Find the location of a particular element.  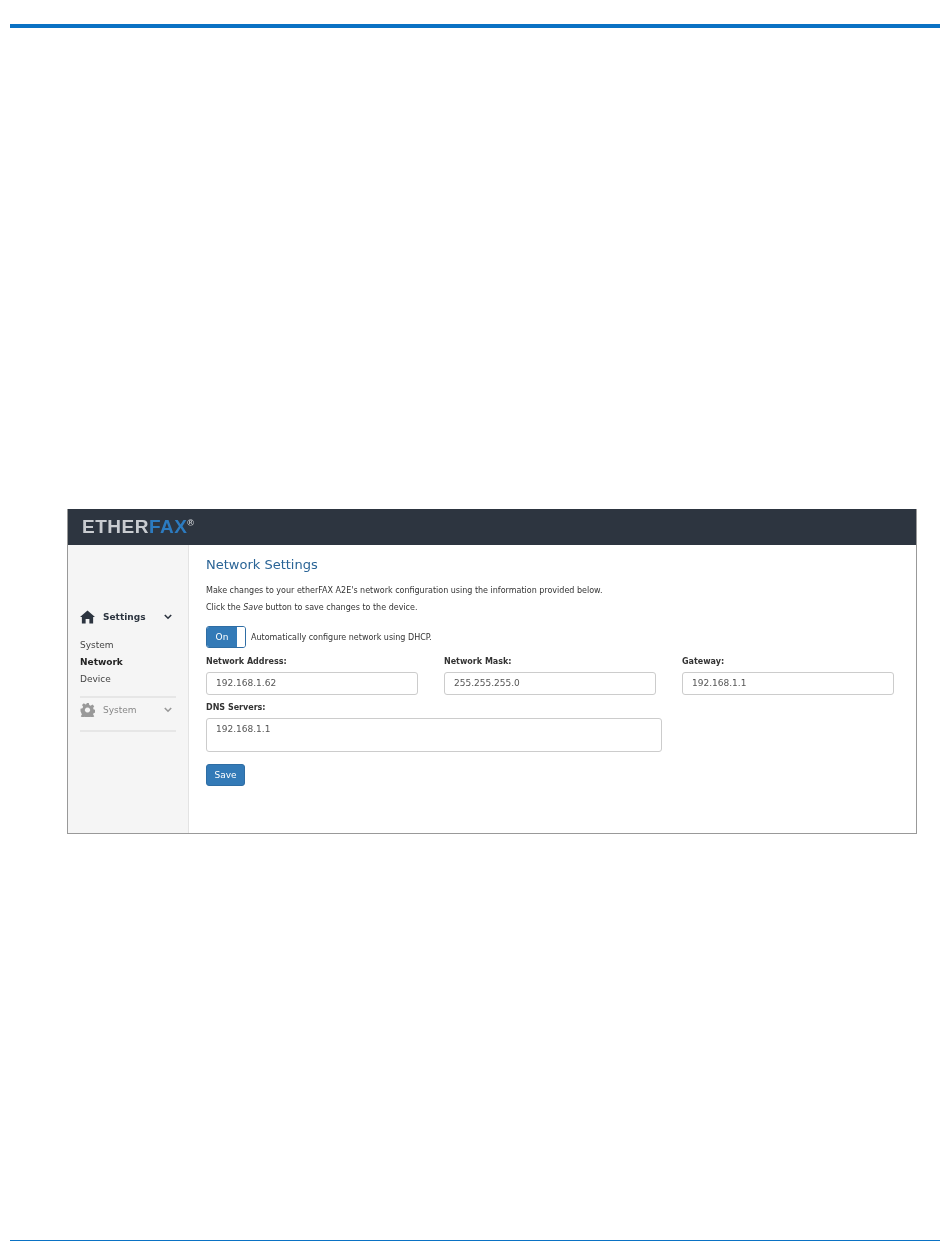

input-field: 255.255.255.0 is located at coordinates (550, 683).